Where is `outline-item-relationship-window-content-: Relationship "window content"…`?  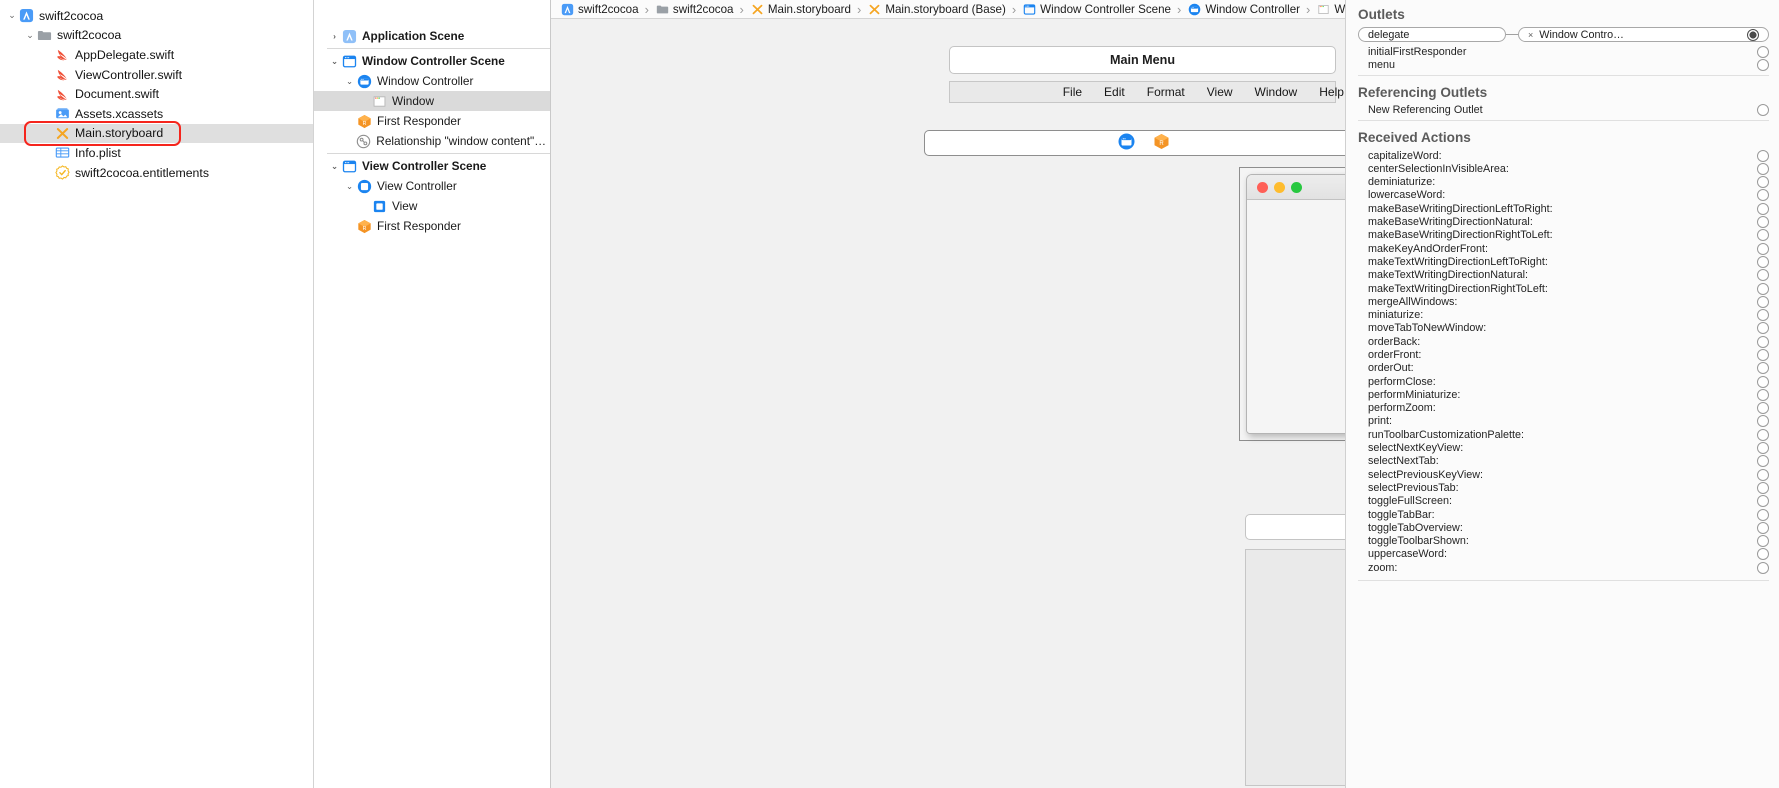 outline-item-relationship-window-content-: Relationship "window content"… is located at coordinates (432, 141).